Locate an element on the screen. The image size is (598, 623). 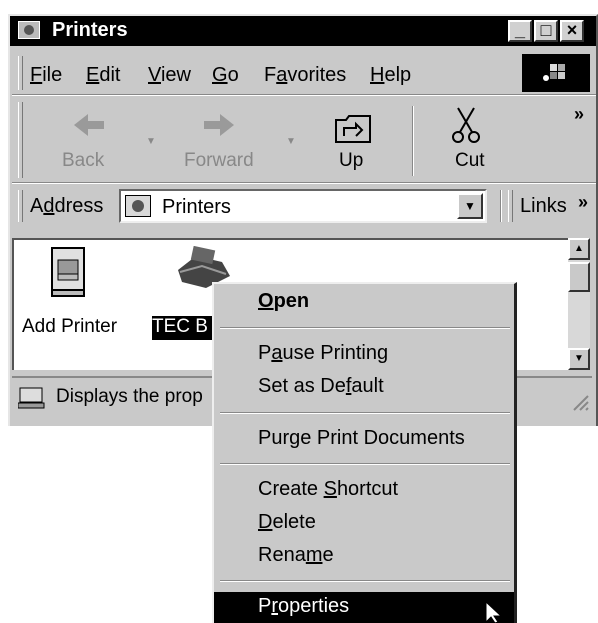
minimize-button: _ is located at coordinates (520, 31).